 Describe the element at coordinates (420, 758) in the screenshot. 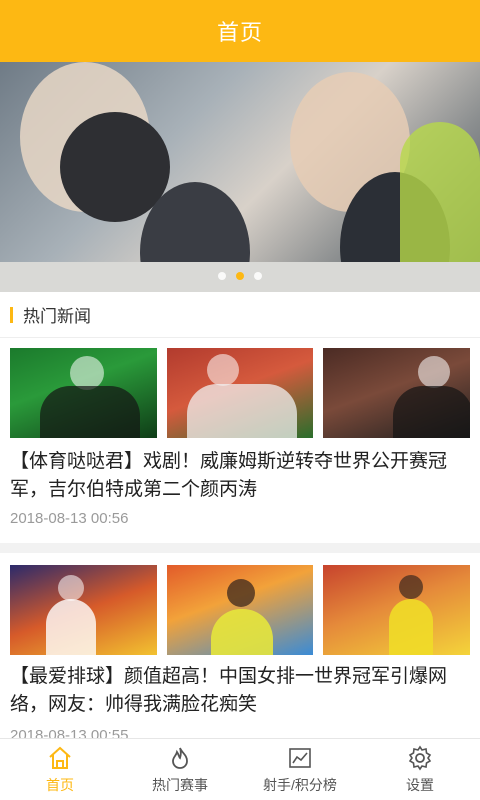

I see `gear-icon` at that location.